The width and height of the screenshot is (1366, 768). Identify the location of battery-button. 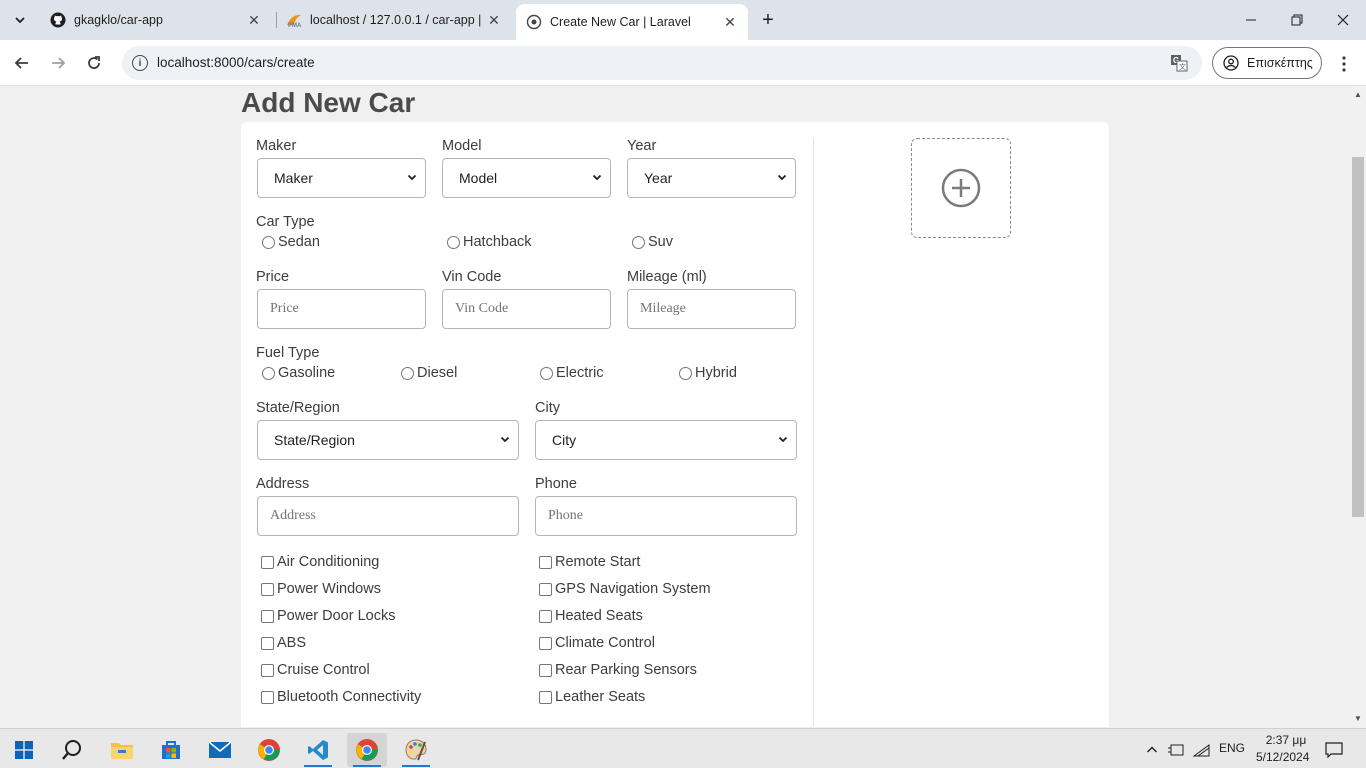
(1176, 750).